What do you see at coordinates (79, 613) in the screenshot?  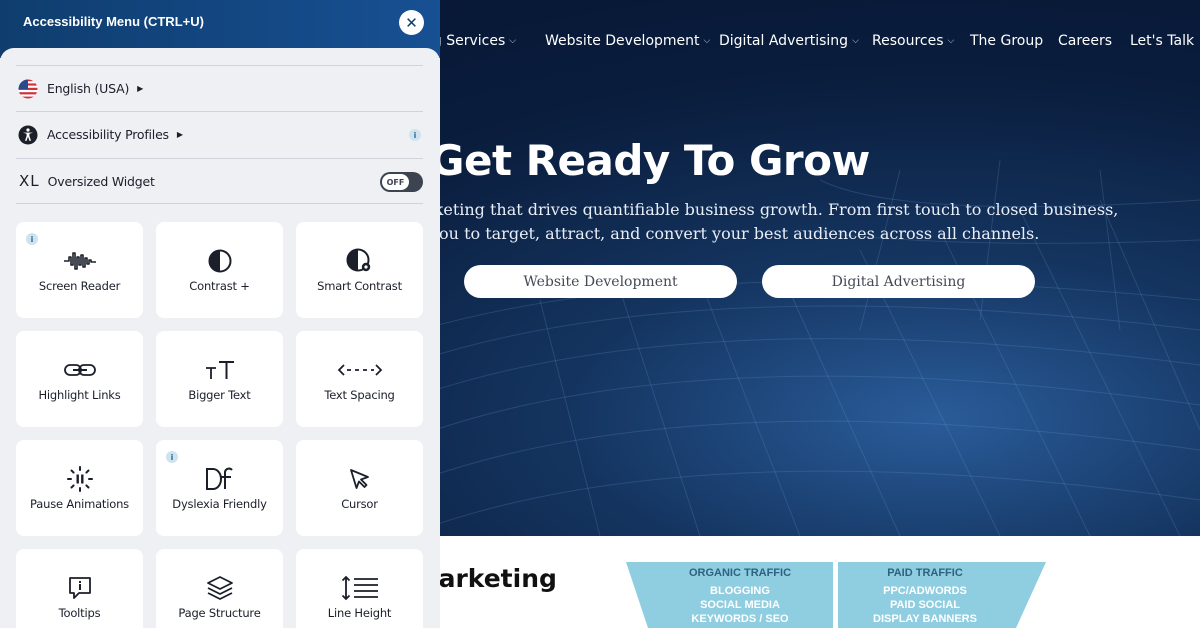 I see `tile-label: Tooltips` at bounding box center [79, 613].